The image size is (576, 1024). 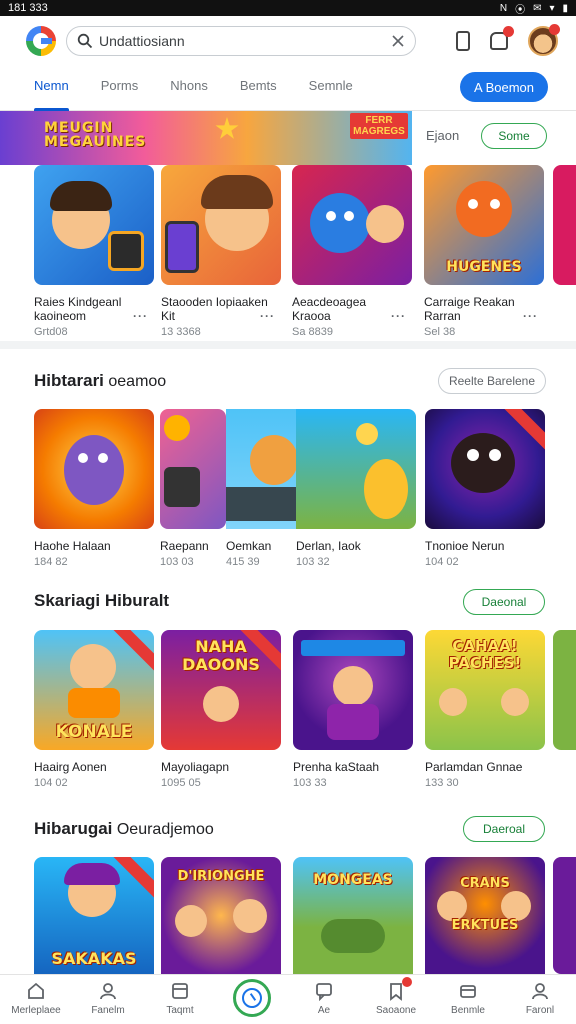 What do you see at coordinates (60, 316) in the screenshot?
I see `card-subtitle: kaoineom` at bounding box center [60, 316].